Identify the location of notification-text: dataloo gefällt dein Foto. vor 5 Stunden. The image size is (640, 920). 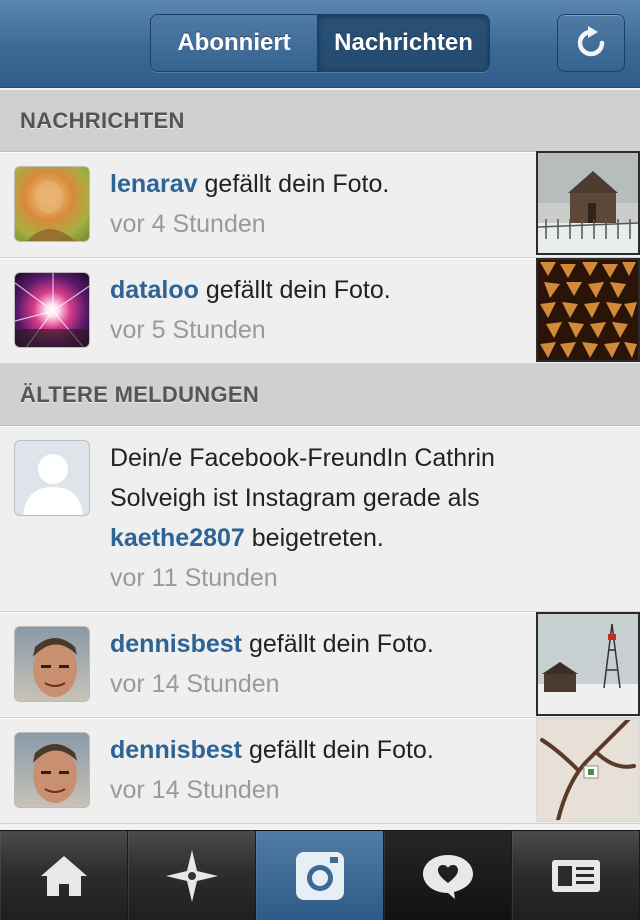
(250, 310).